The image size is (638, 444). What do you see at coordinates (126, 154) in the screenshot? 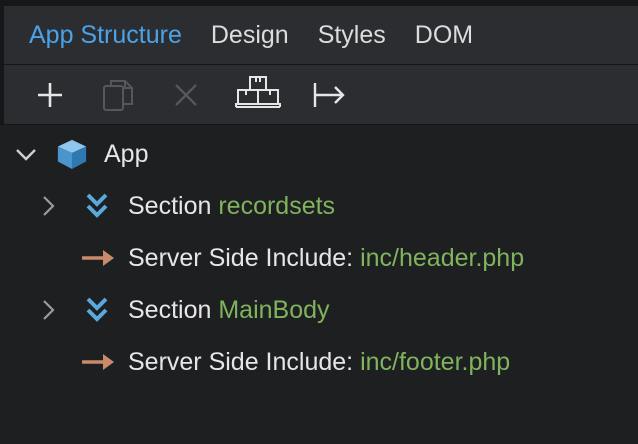
I see `tree-item-label: App` at bounding box center [126, 154].